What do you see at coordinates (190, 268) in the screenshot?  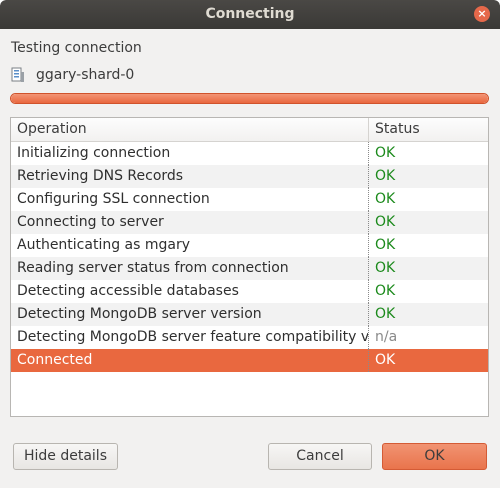 I see `operation-cell: Reading server status from connection` at bounding box center [190, 268].